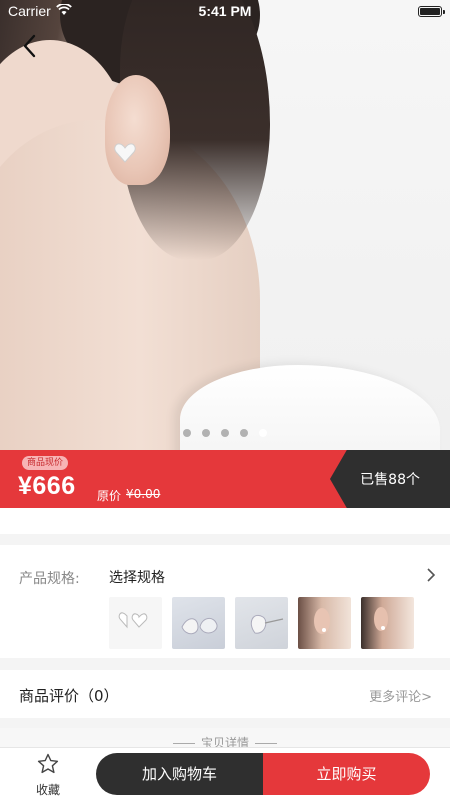  I want to click on buy-now-button: 立即购买, so click(346, 774).